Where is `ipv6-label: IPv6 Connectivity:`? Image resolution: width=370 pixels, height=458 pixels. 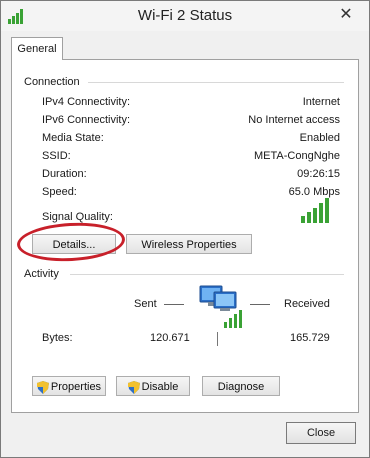 ipv6-label: IPv6 Connectivity: is located at coordinates (86, 120).